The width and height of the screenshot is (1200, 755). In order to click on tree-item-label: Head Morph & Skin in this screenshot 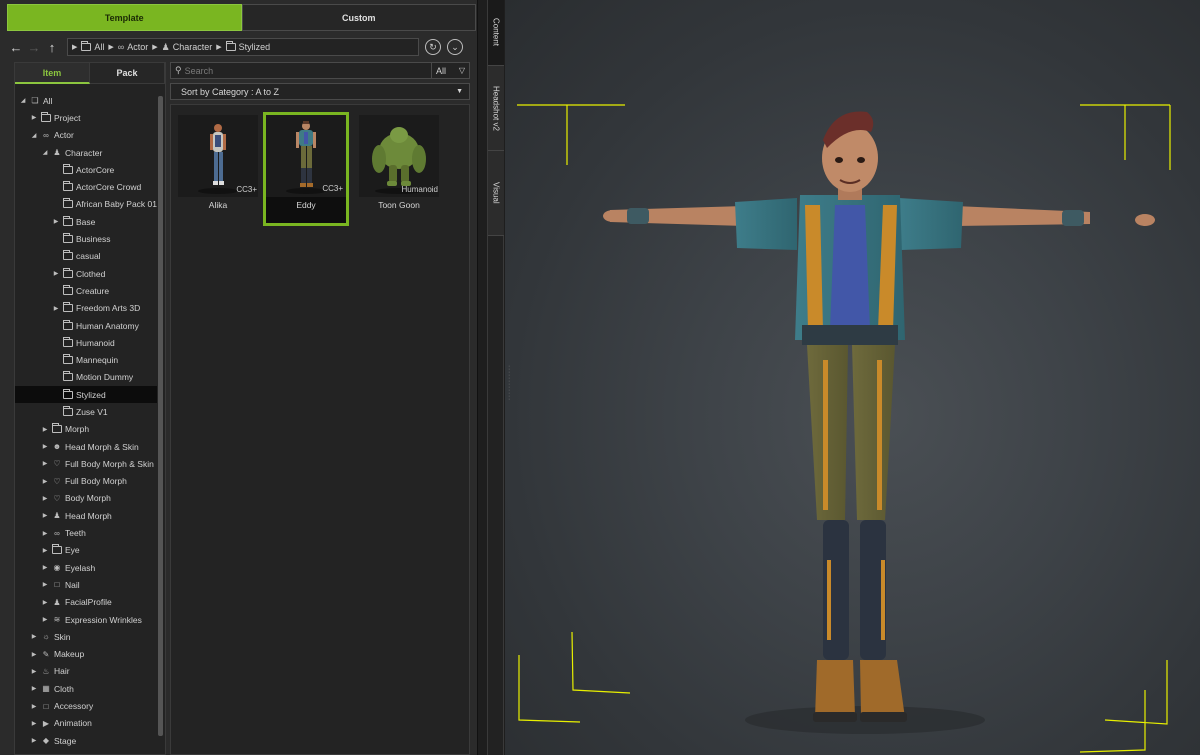, I will do `click(102, 446)`.